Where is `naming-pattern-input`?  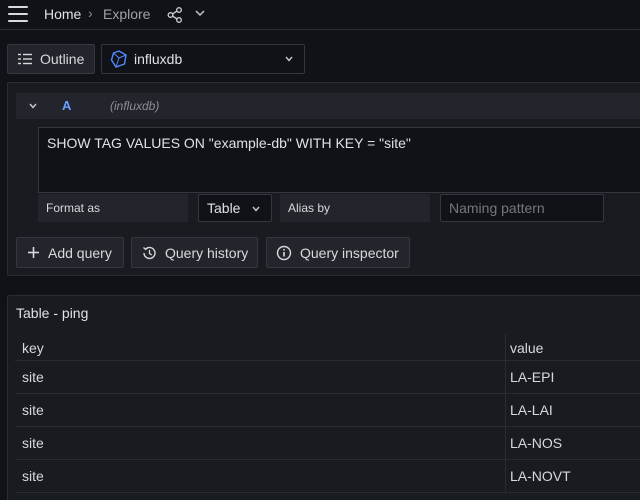
naming-pattern-input is located at coordinates (522, 208).